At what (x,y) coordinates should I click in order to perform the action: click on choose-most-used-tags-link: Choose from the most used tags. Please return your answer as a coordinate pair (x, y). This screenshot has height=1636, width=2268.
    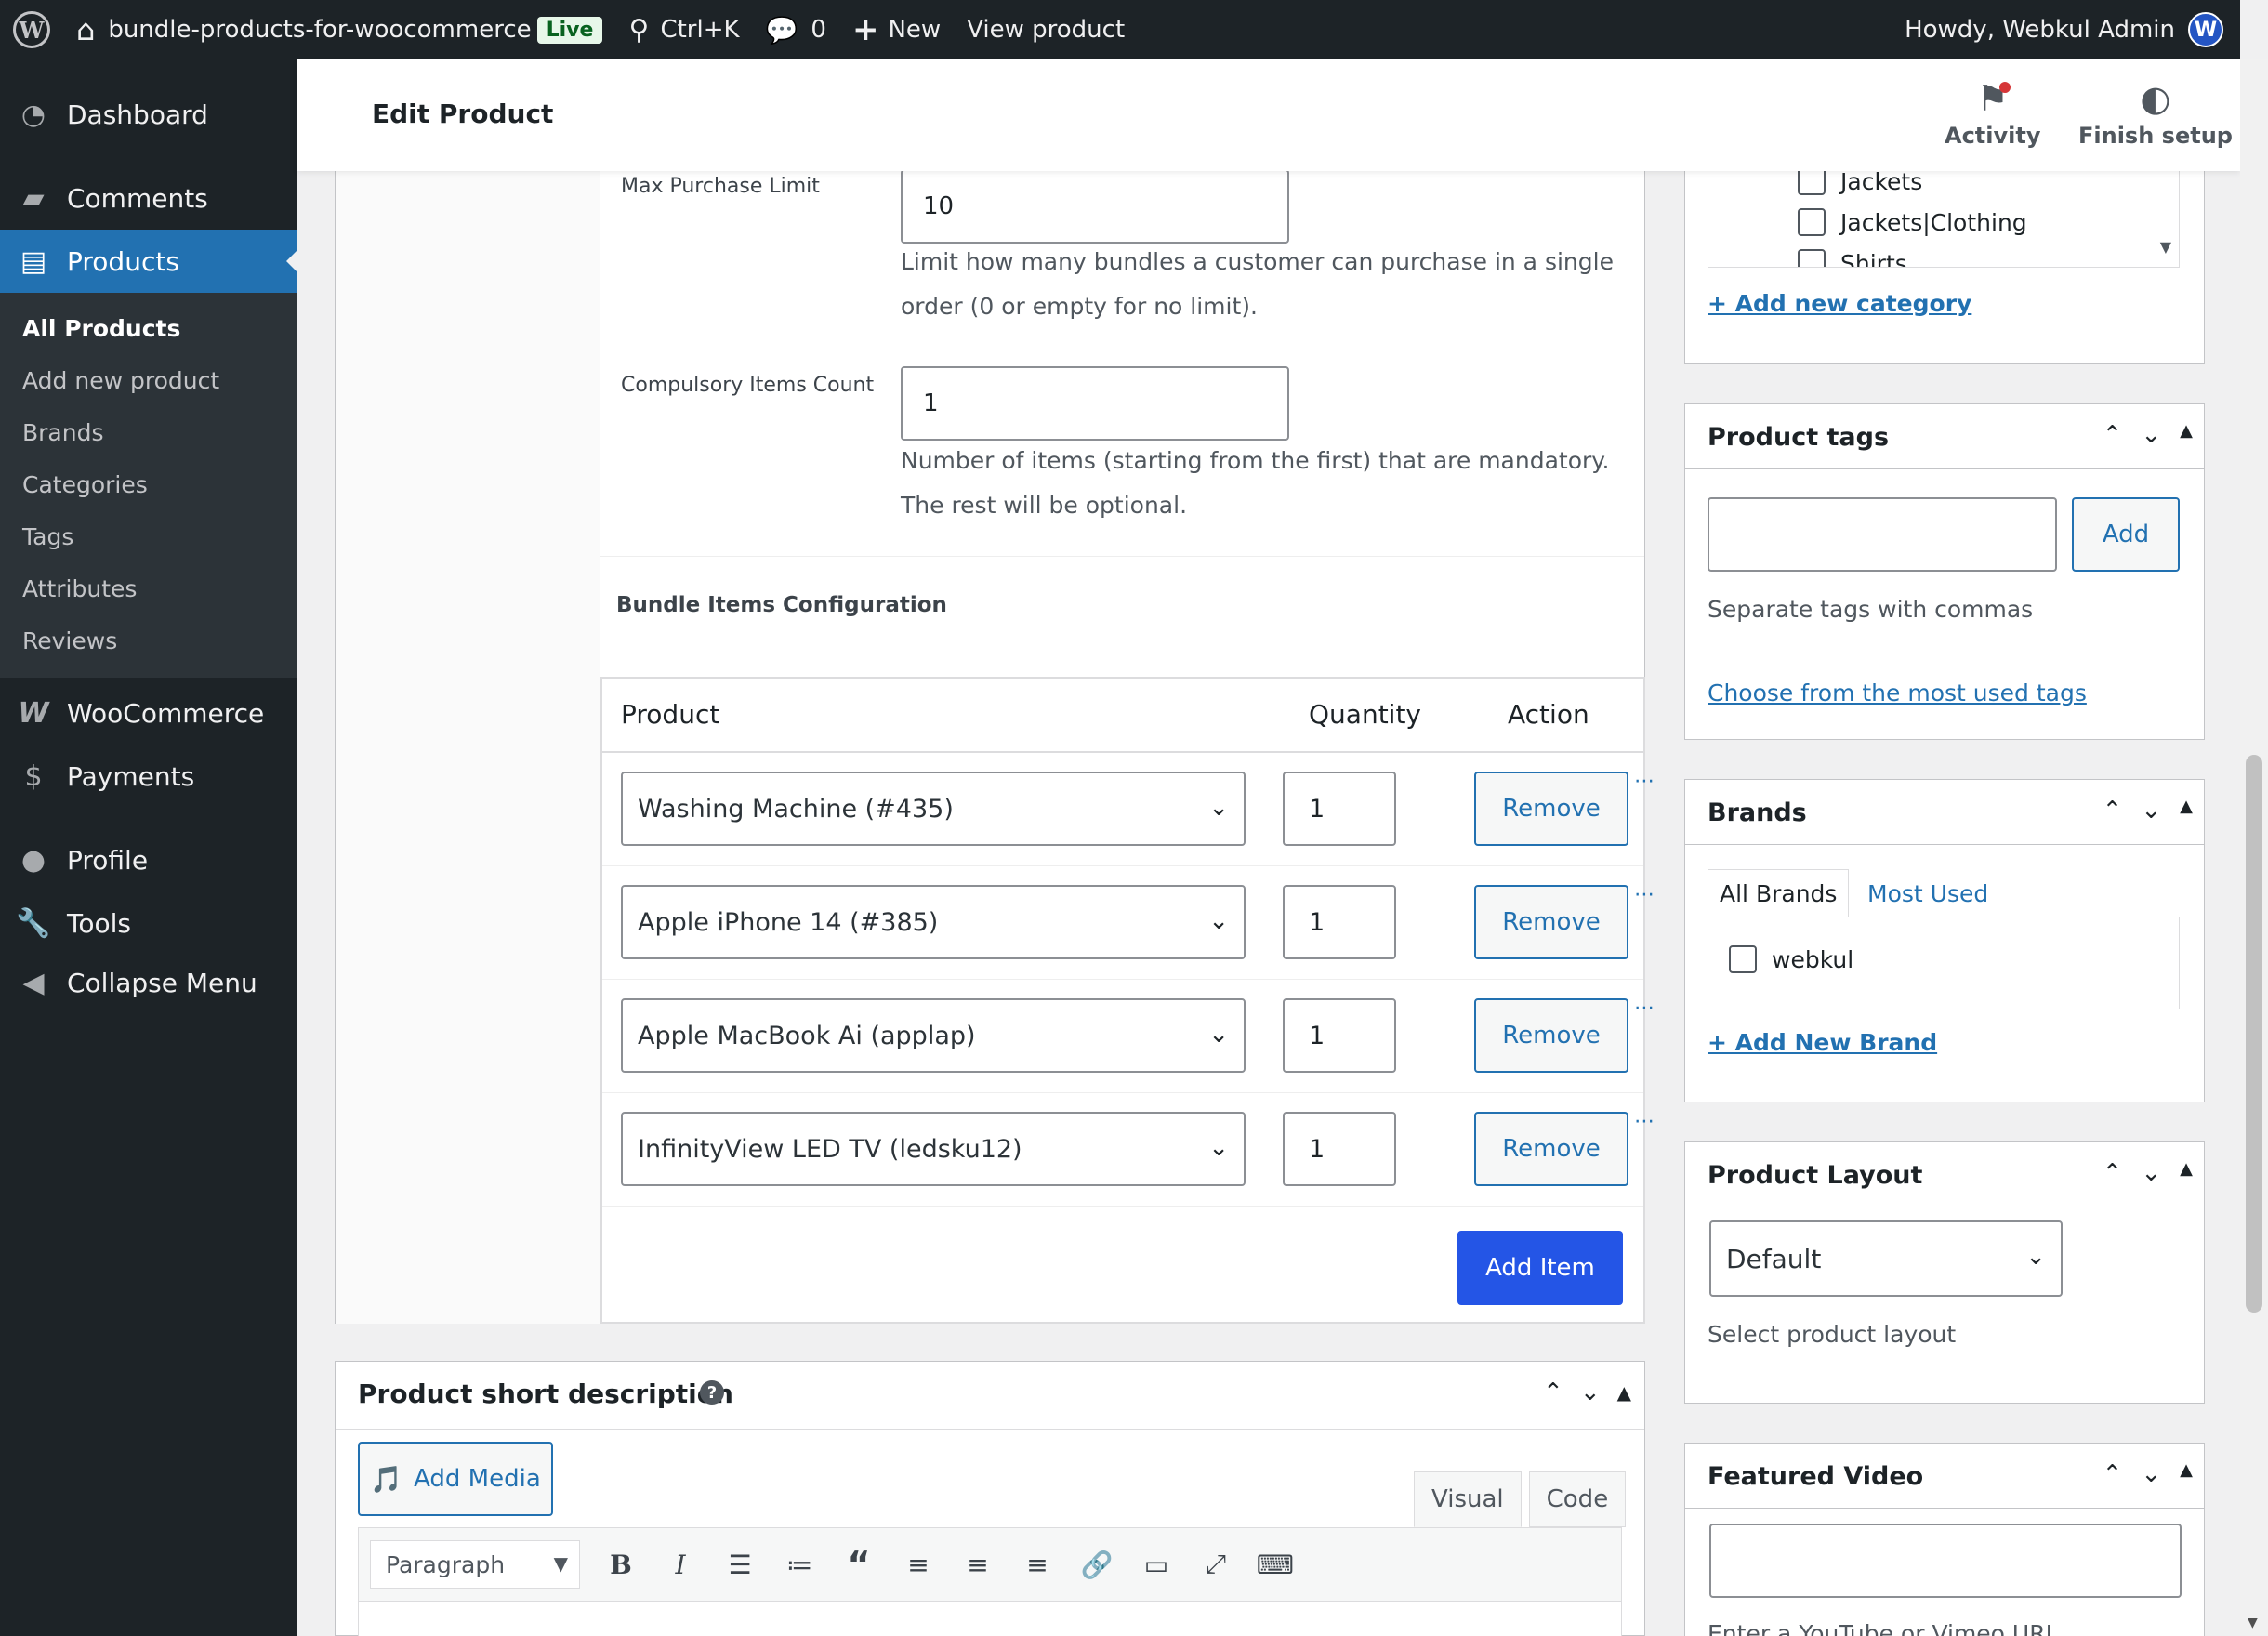
    Looking at the image, I should click on (1897, 692).